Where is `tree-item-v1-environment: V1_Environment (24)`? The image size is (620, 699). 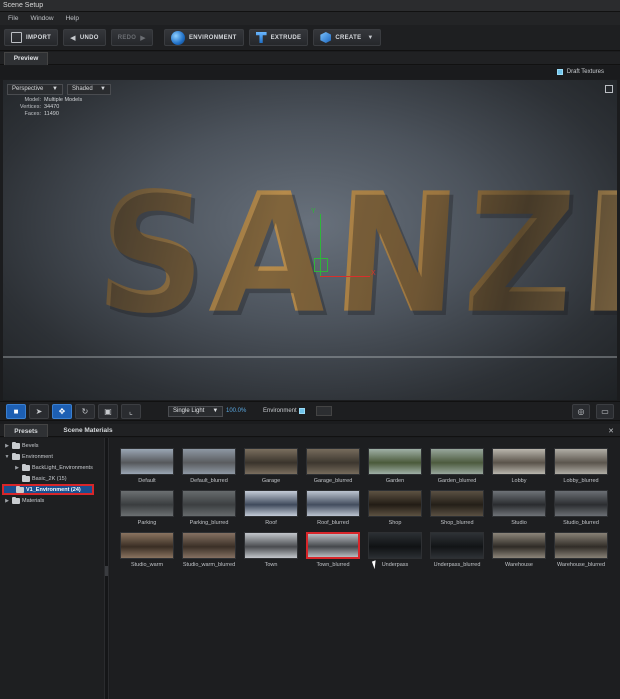 tree-item-v1-environment: V1_Environment (24) is located at coordinates (48, 489).